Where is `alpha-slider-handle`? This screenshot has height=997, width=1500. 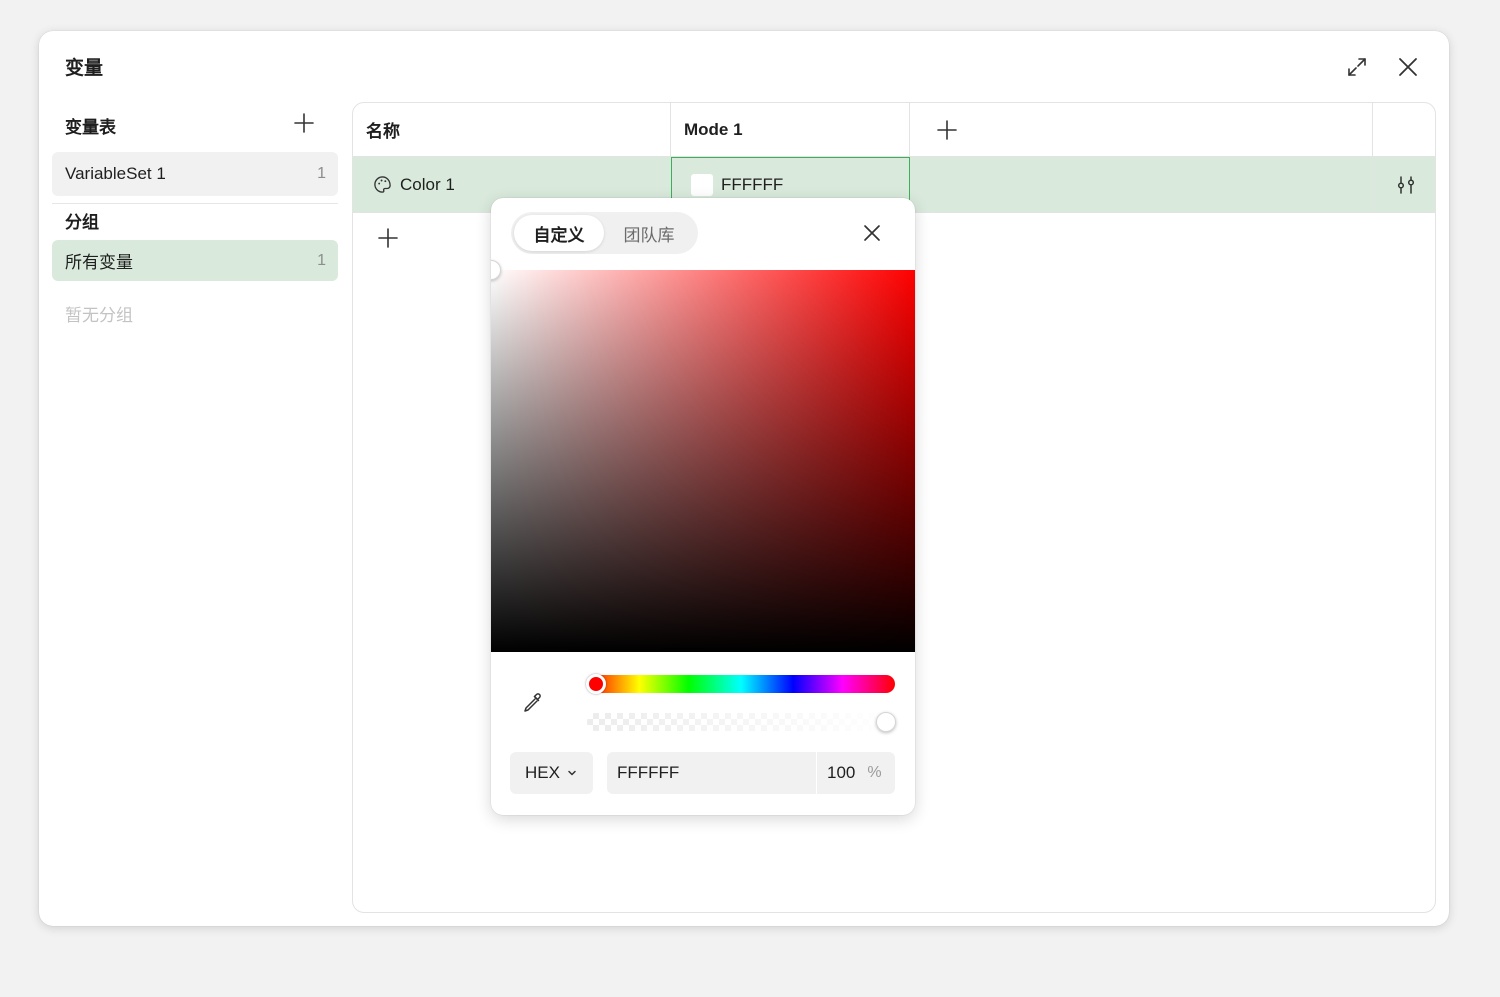
alpha-slider-handle is located at coordinates (886, 722).